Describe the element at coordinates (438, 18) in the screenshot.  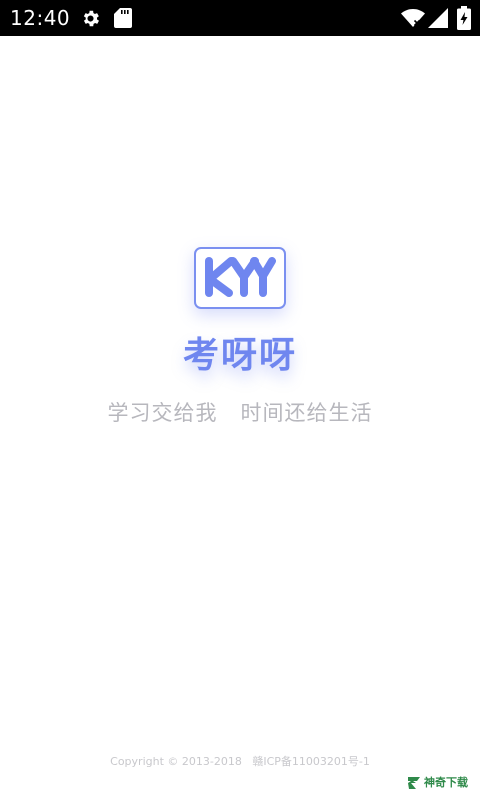
I see `signal-icon` at that location.